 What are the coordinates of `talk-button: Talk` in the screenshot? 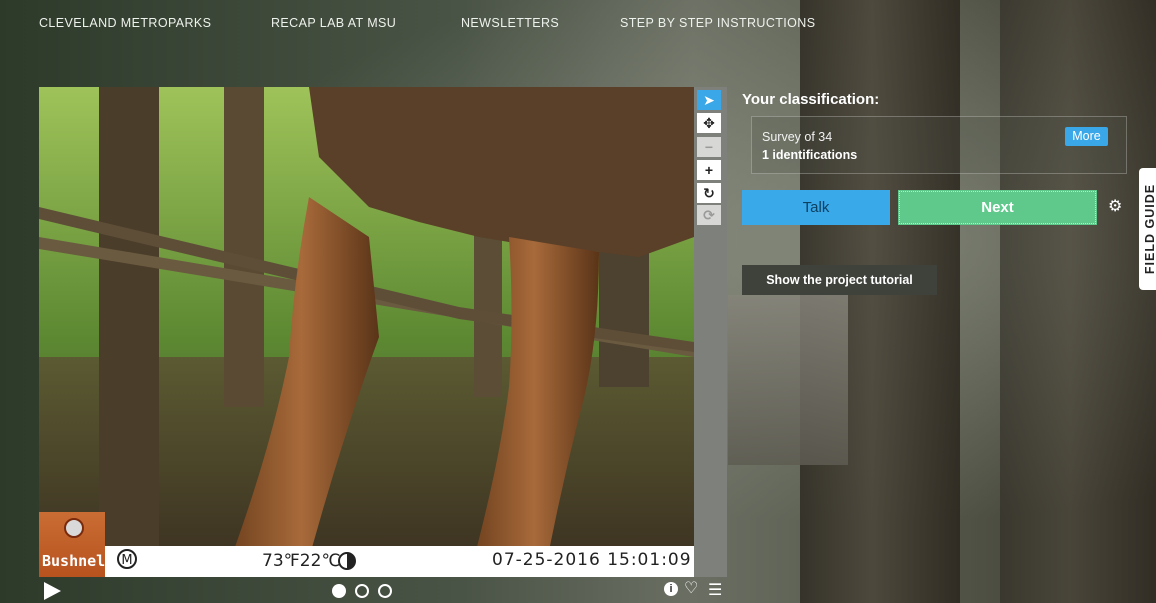 It's located at (816, 207).